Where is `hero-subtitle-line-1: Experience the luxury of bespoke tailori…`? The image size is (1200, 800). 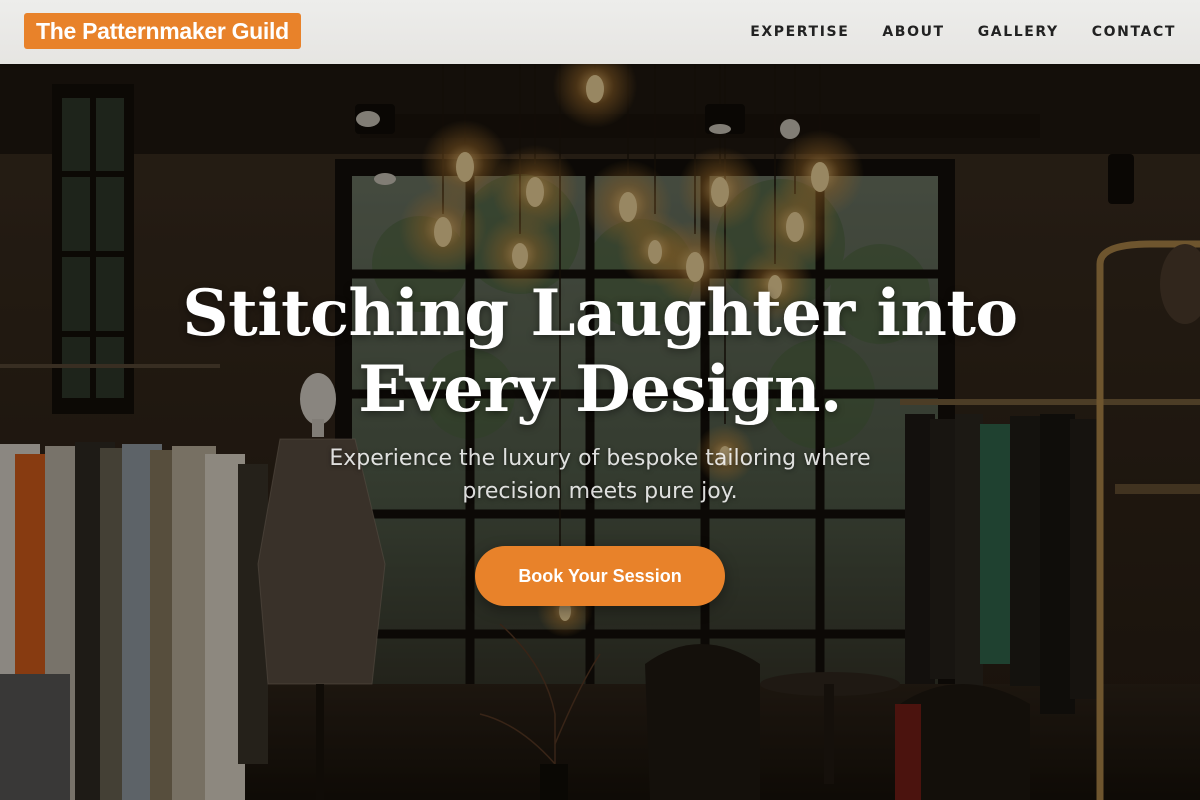
hero-subtitle-line-1: Experience the luxury of bespoke tailori… is located at coordinates (600, 458).